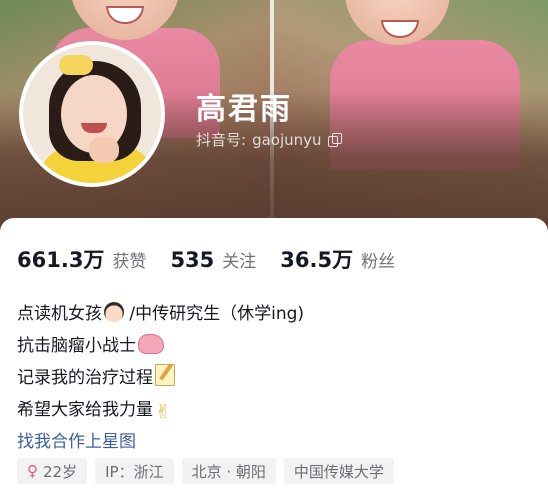  Describe the element at coordinates (317, 260) in the screenshot. I see `stat-followers-value: 36.5万` at that location.